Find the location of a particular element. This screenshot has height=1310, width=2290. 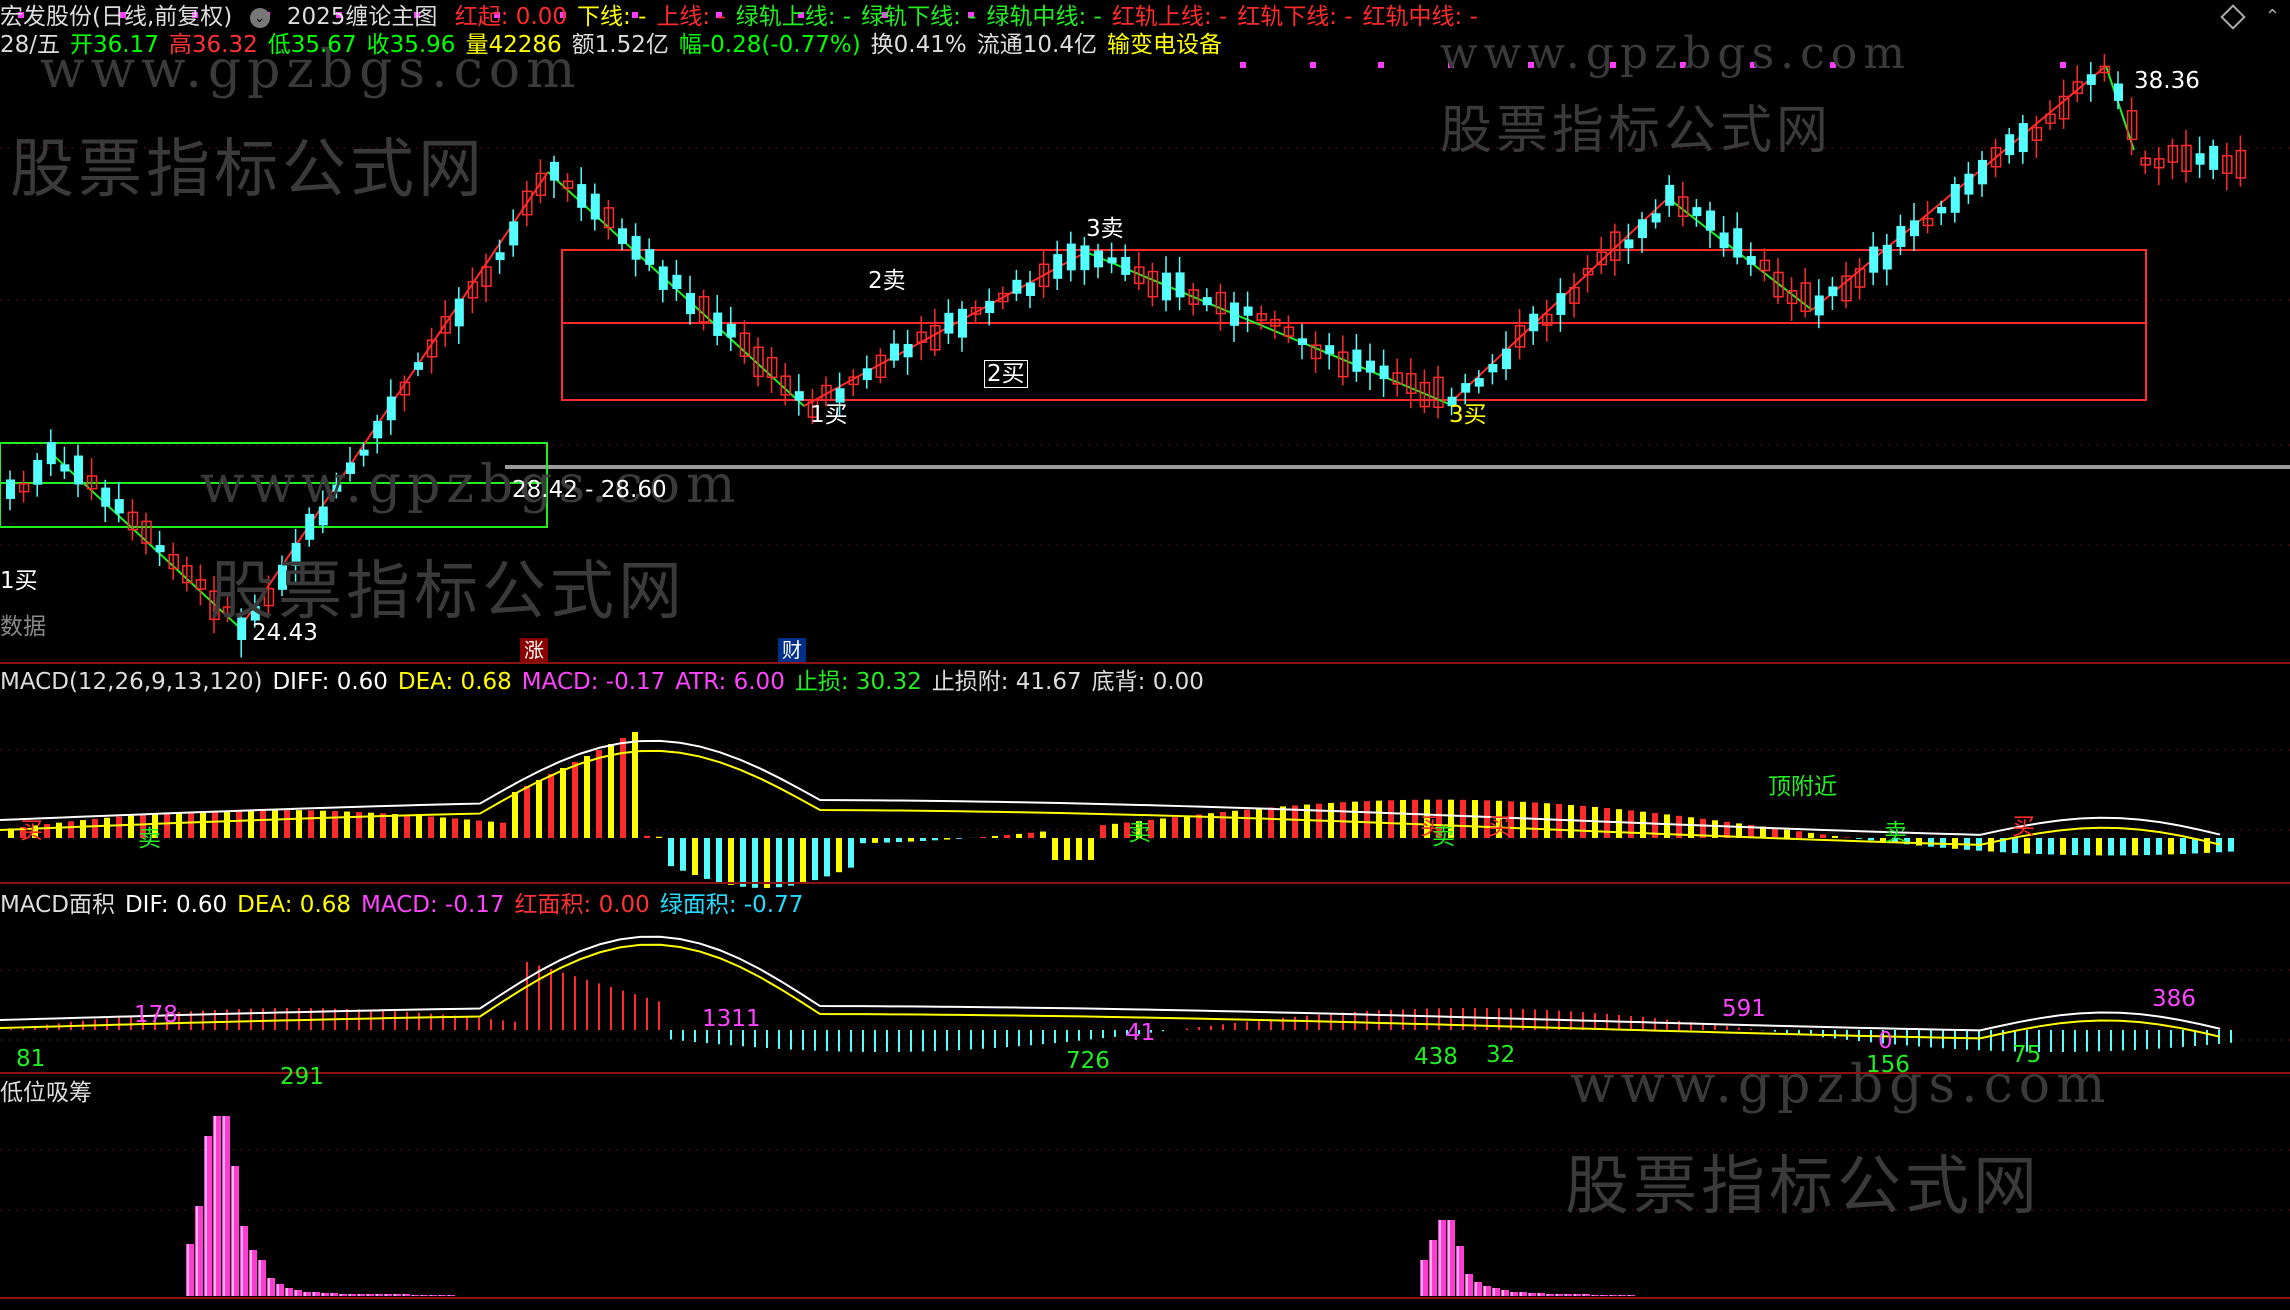

dea-line is located at coordinates (1110, 991).